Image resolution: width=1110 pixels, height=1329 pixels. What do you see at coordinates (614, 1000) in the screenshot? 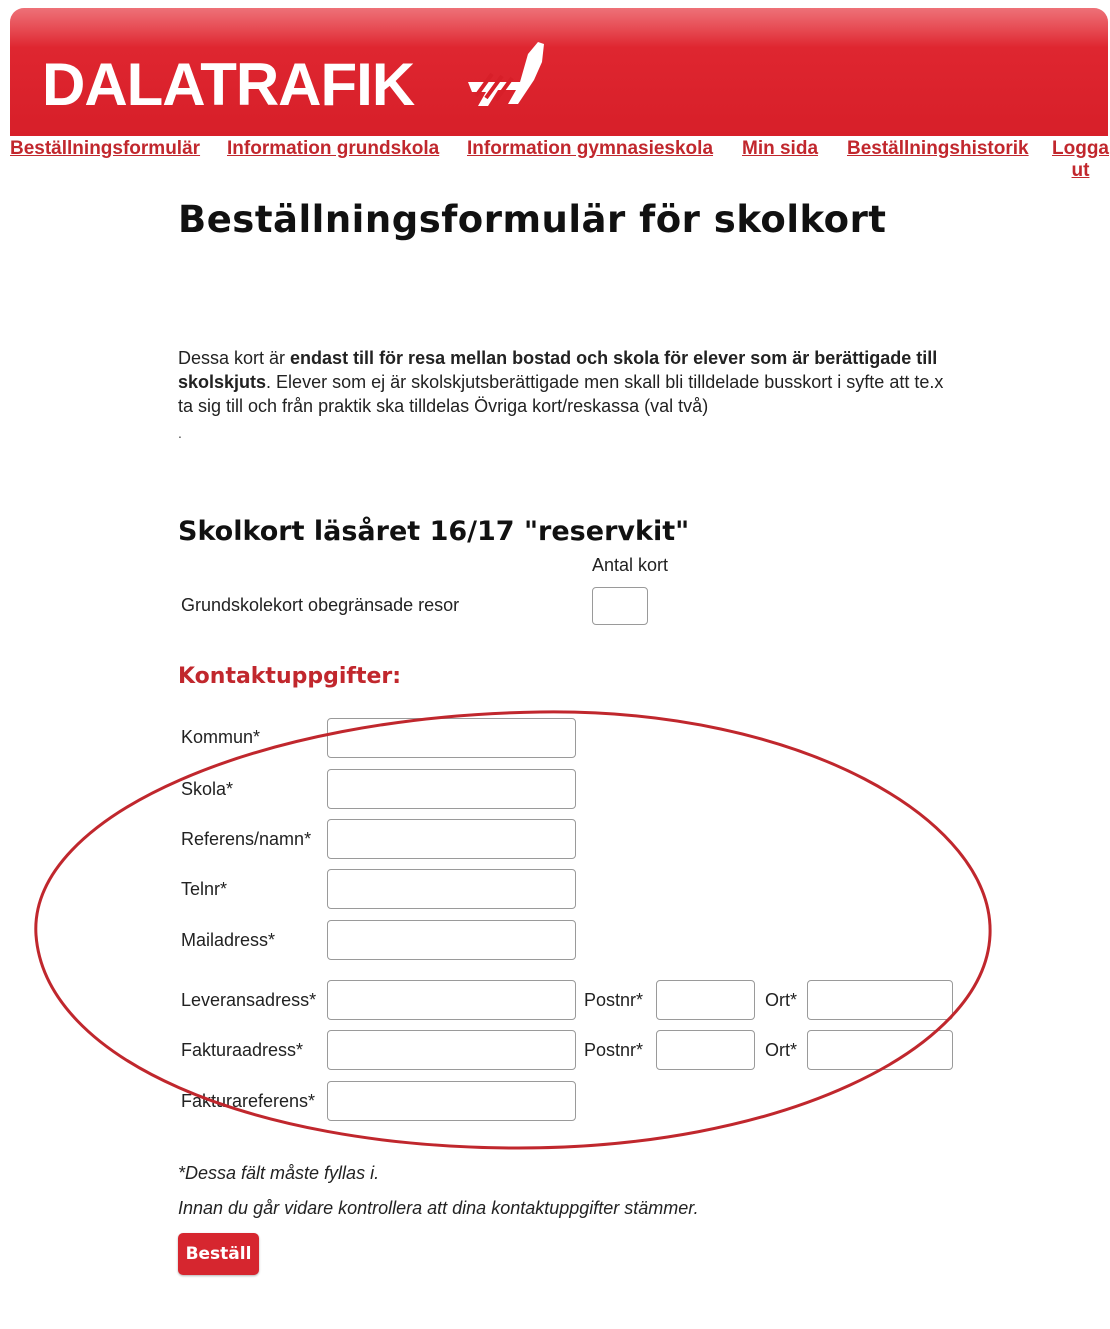
I see `leverans-postnr-label: Postnr*` at bounding box center [614, 1000].